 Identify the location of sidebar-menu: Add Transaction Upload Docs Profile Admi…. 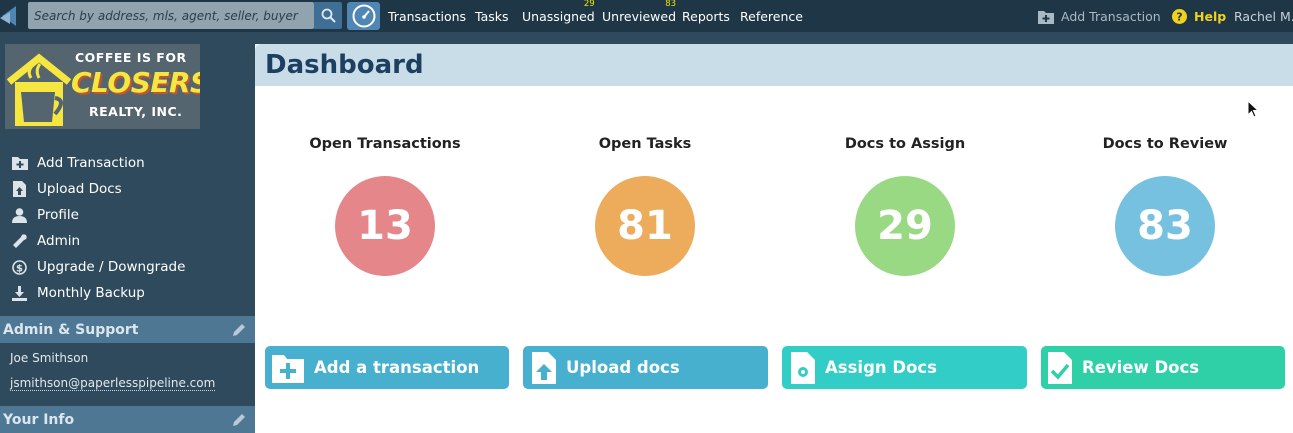
(127, 228).